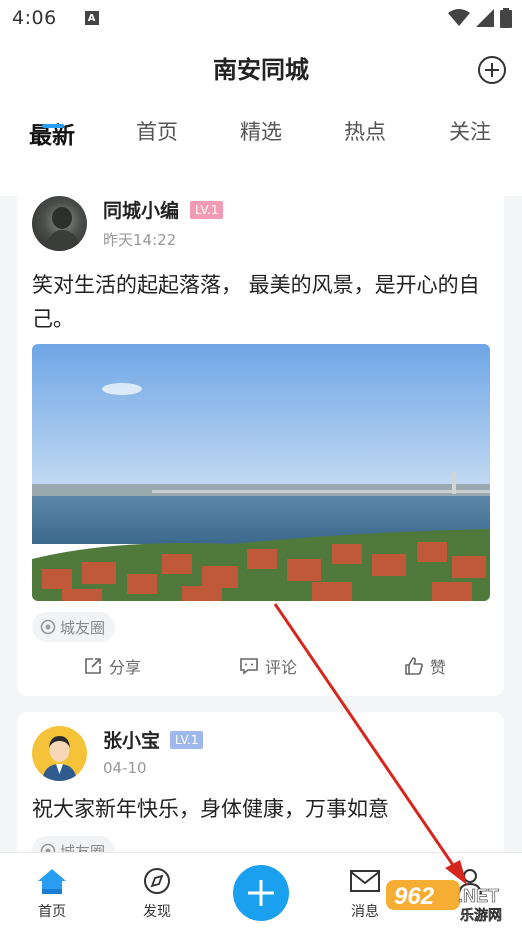 This screenshot has width=522, height=928. I want to click on nav-home: 首页, so click(52, 894).